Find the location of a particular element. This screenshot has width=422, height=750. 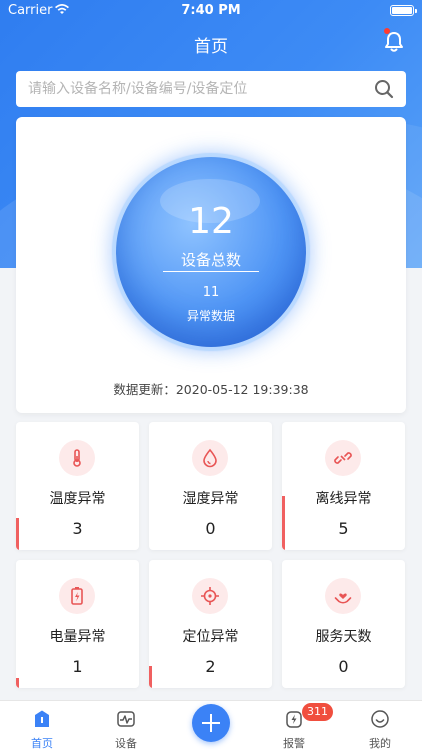

crosshair-icon is located at coordinates (210, 596).